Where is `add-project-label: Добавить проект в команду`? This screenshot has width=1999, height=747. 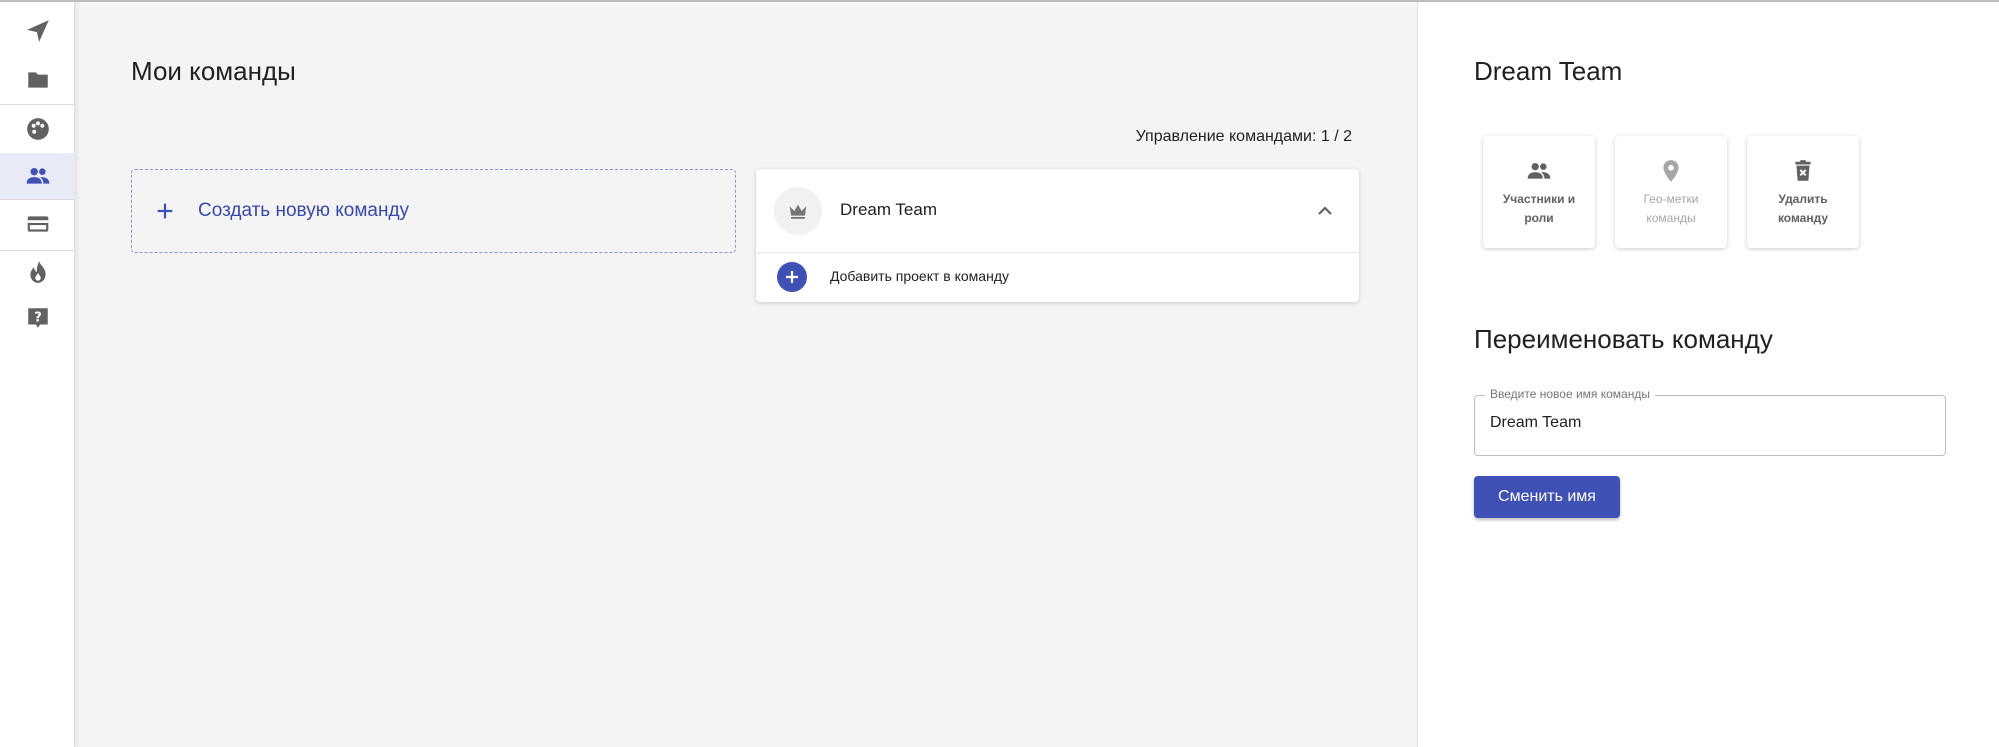 add-project-label: Добавить проект в команду is located at coordinates (919, 276).